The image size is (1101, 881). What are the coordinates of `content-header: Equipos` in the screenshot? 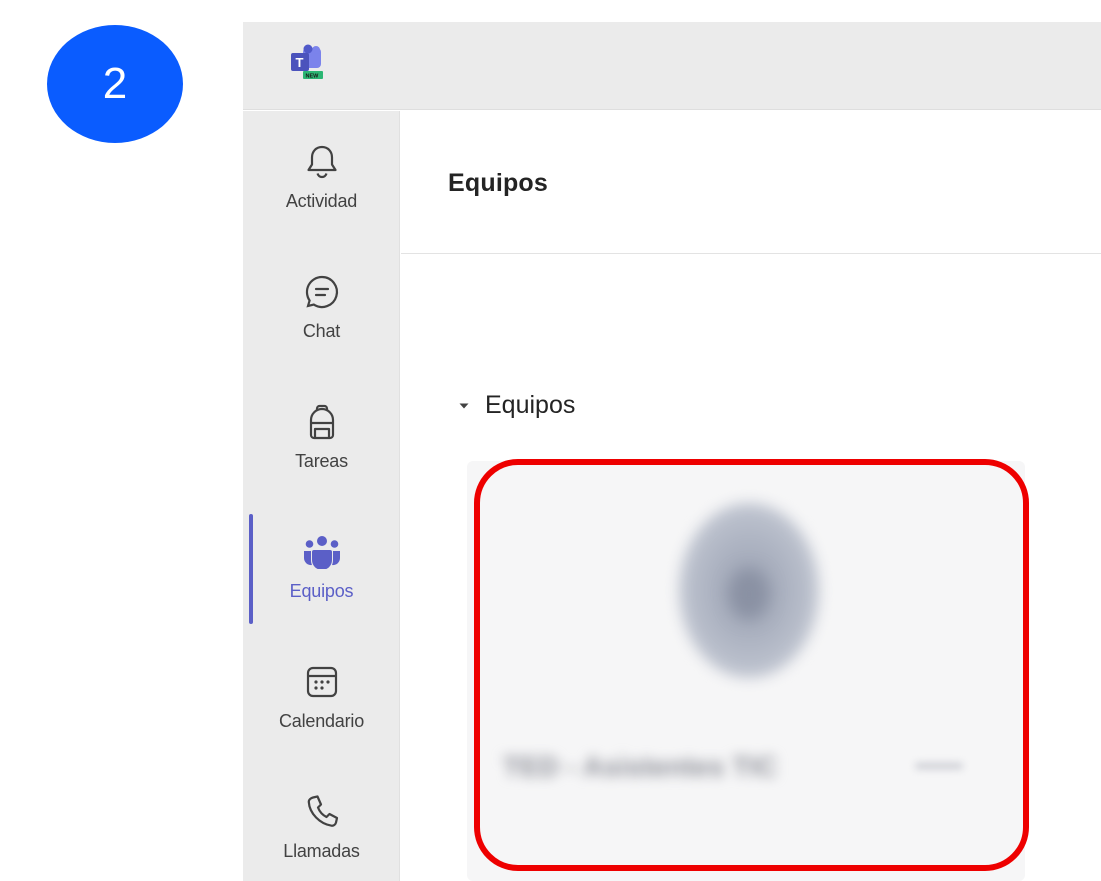 It's located at (751, 182).